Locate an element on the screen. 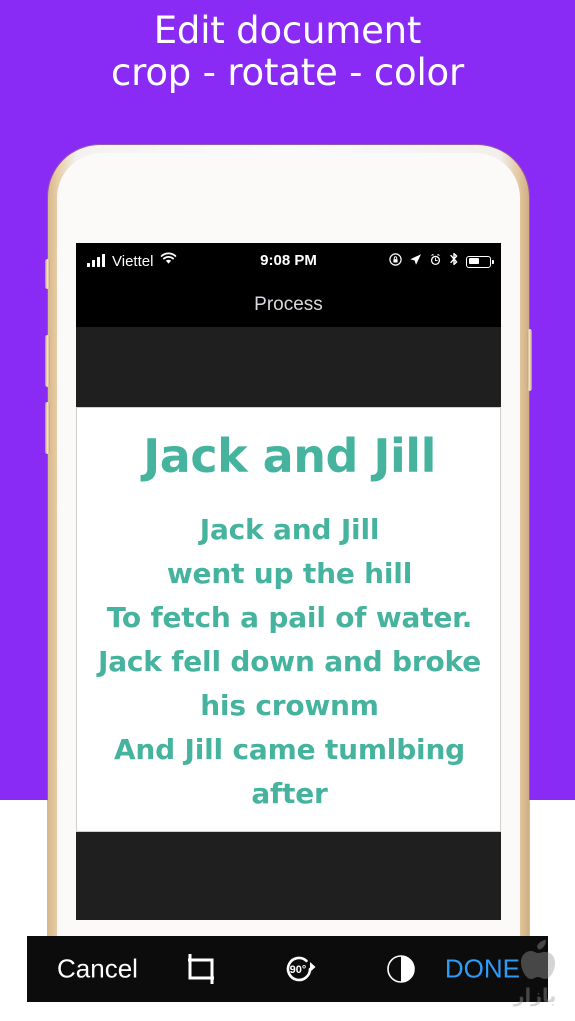  rotation-lock-icon is located at coordinates (395, 261).